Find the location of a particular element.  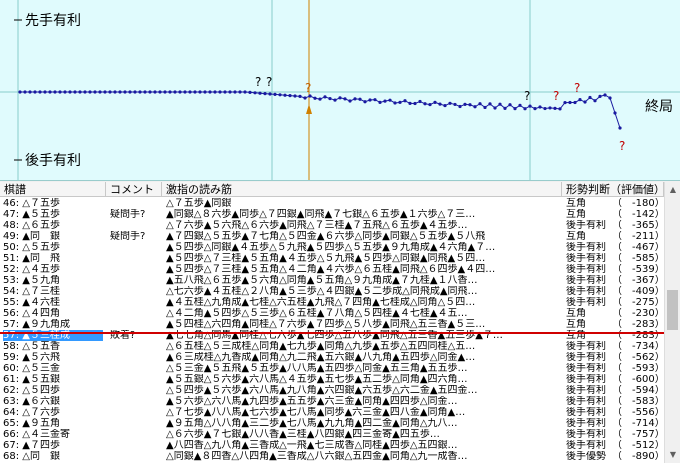

graph-cursor-marker is located at coordinates (309, 109).